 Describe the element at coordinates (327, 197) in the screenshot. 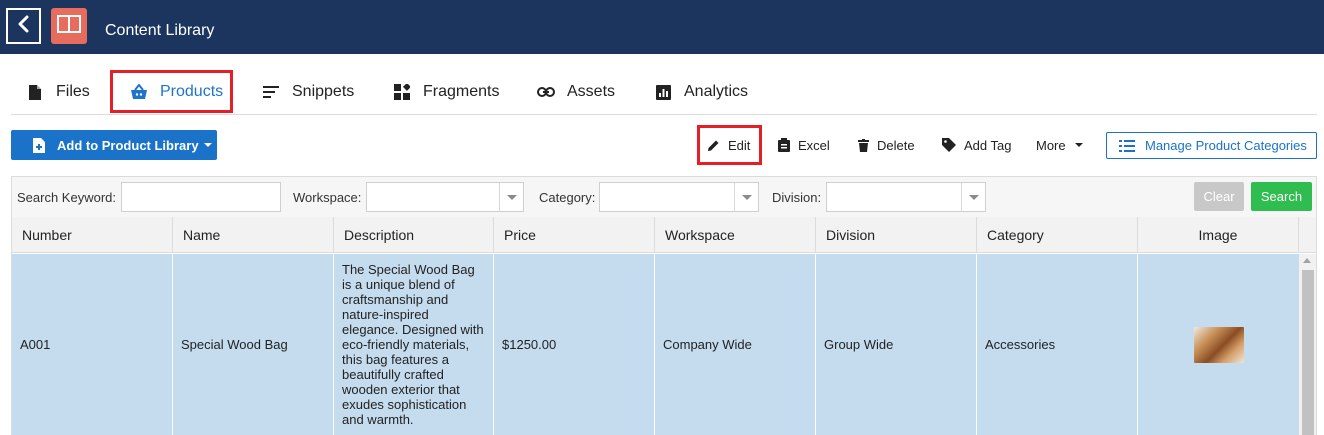

I see `workspace-label: Workspace:` at that location.